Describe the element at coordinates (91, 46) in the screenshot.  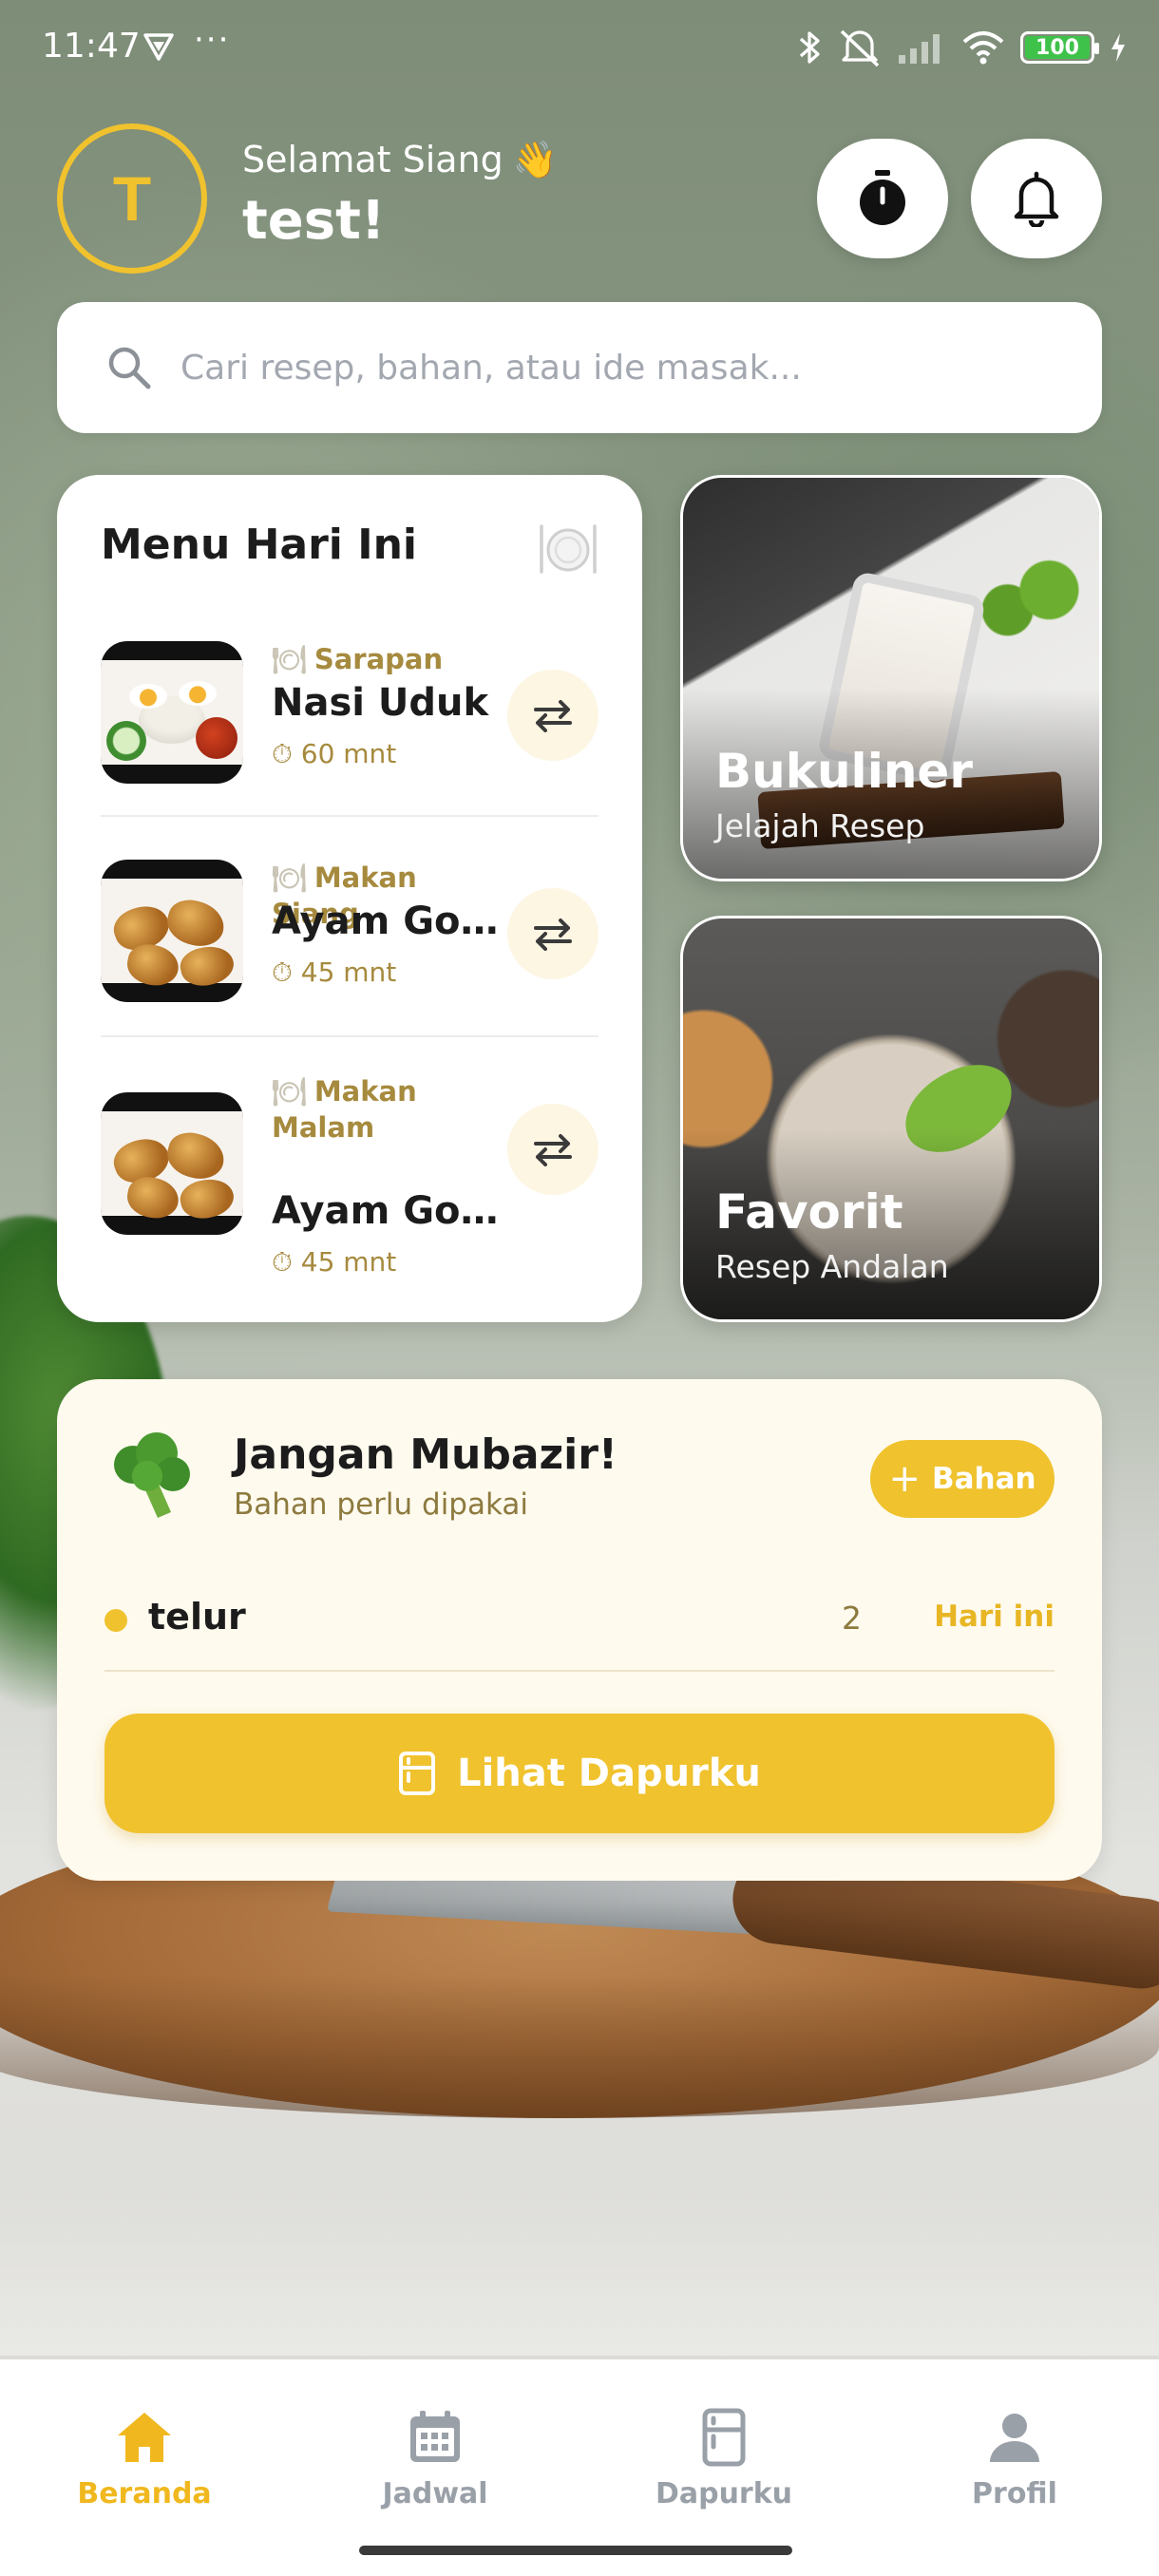
I see `status-time: 11:47` at that location.